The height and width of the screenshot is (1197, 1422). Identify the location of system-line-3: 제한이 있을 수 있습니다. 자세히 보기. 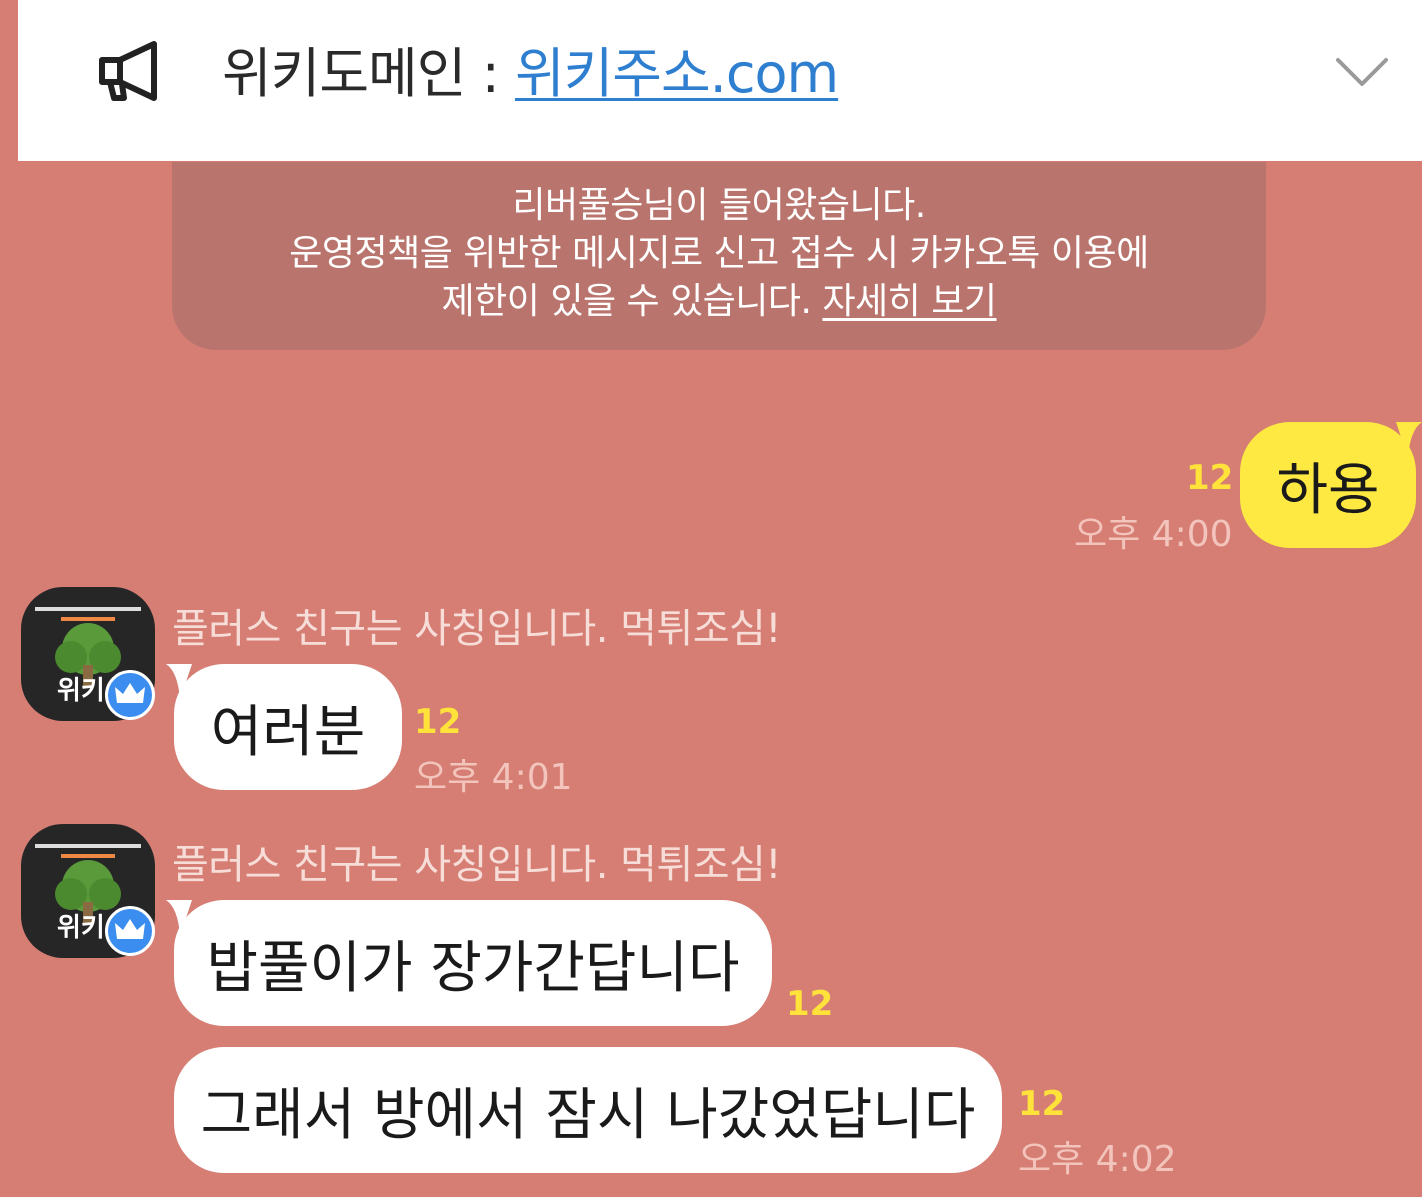
(719, 302).